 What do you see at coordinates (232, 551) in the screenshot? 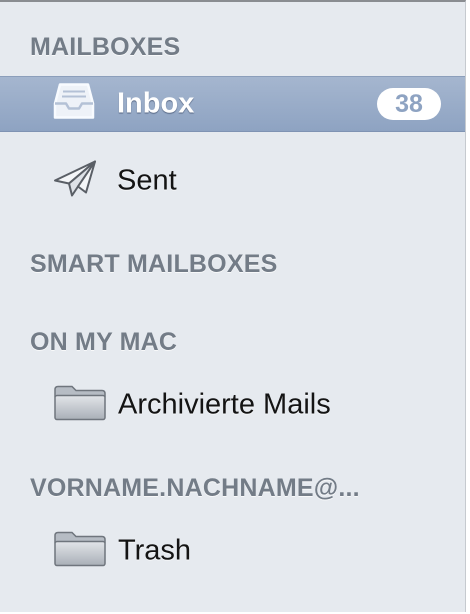
I see `sidebar-item-trash: Trash` at bounding box center [232, 551].